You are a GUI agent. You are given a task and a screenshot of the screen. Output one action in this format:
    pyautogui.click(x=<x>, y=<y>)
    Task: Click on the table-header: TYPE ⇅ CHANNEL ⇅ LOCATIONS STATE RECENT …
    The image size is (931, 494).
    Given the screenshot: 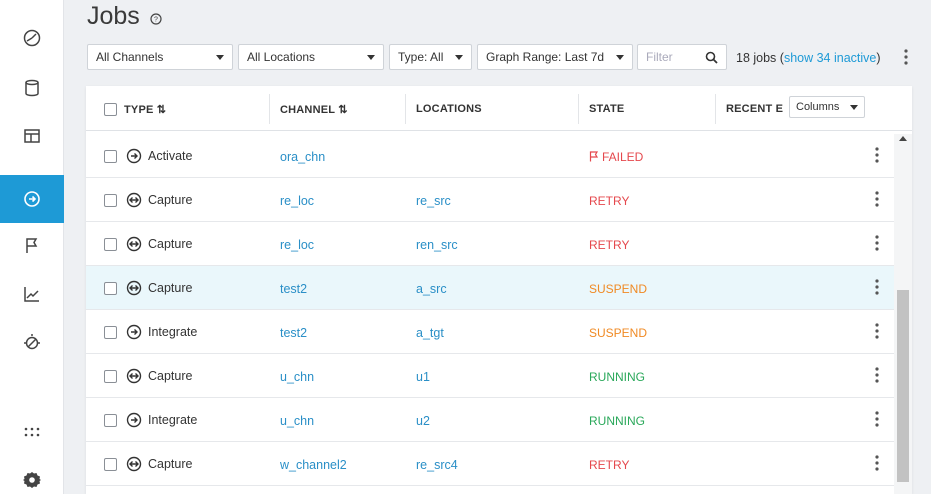 What is the action you would take?
    pyautogui.click(x=499, y=108)
    